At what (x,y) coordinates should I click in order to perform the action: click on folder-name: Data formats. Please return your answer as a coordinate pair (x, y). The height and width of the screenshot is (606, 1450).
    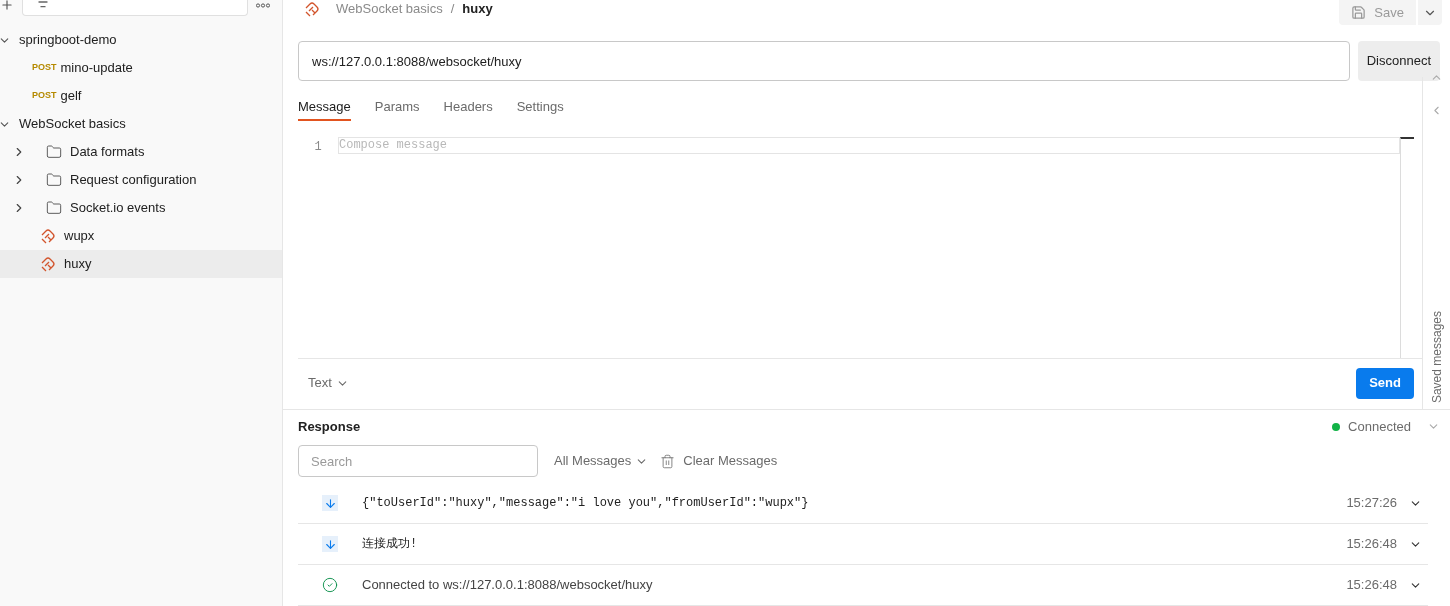
    Looking at the image, I should click on (107, 152).